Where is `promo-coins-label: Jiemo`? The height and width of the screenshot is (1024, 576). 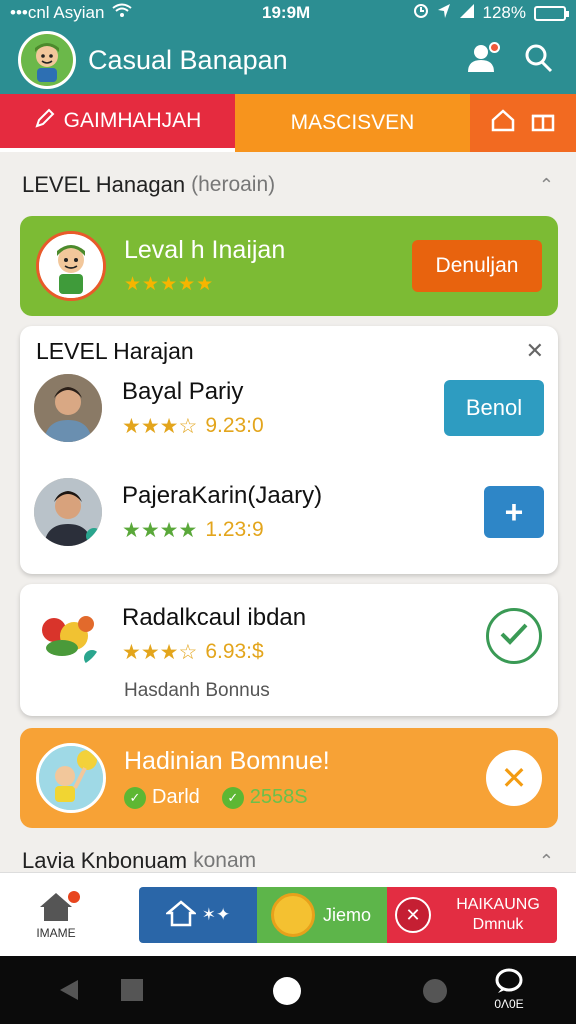 promo-coins-label: Jiemo is located at coordinates (347, 914).